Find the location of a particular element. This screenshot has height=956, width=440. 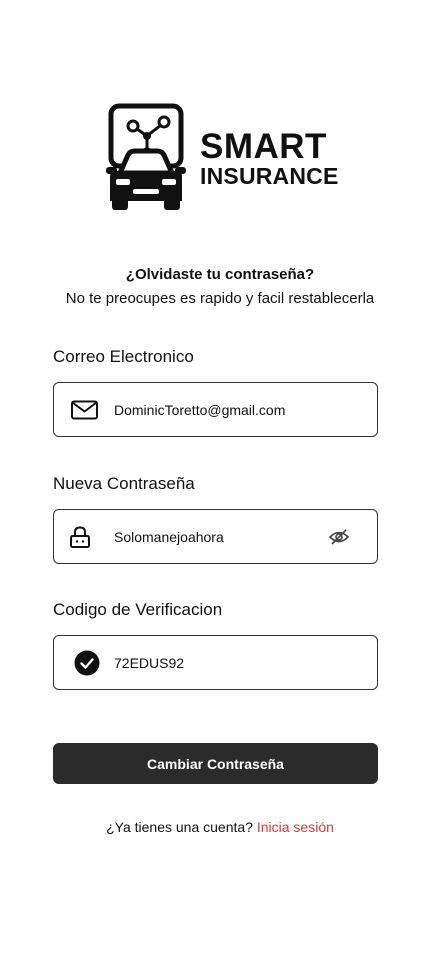

email-input is located at coordinates (214, 409).